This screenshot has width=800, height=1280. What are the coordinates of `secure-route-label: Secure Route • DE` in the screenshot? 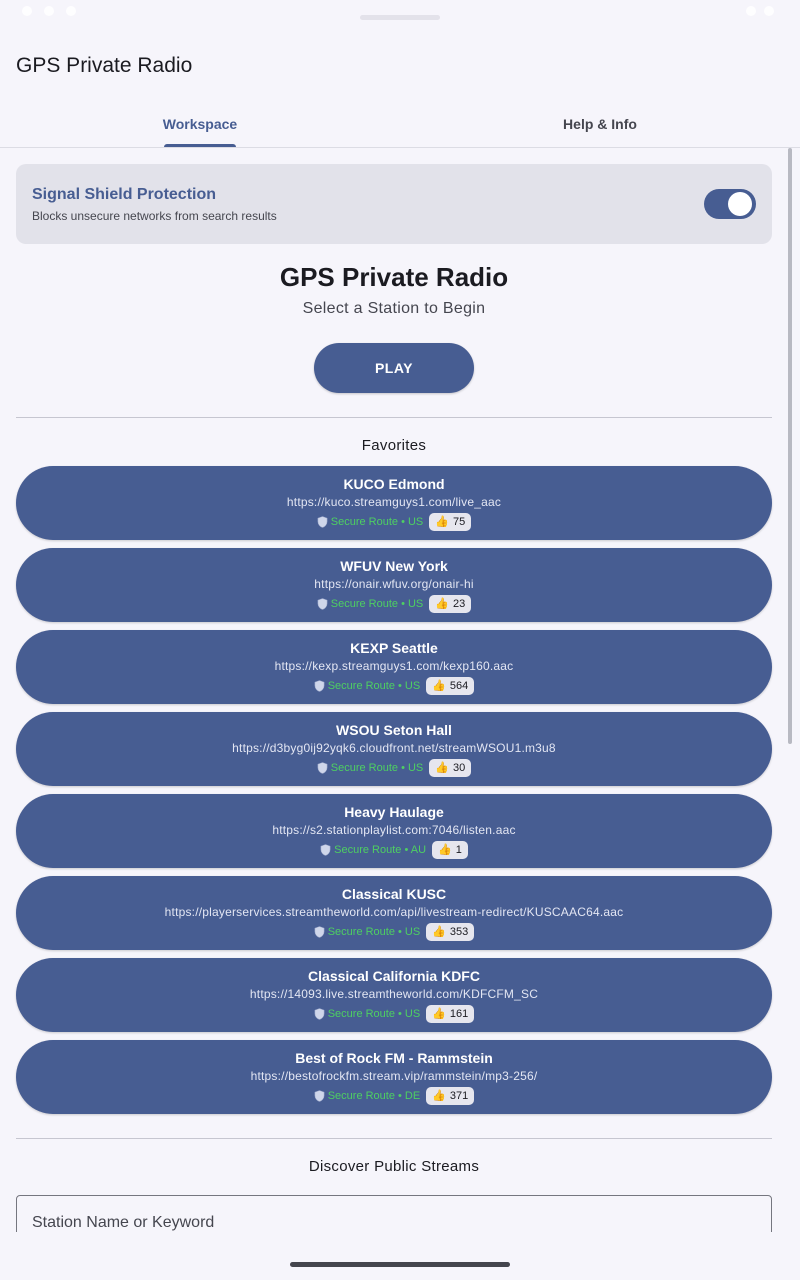 It's located at (367, 1096).